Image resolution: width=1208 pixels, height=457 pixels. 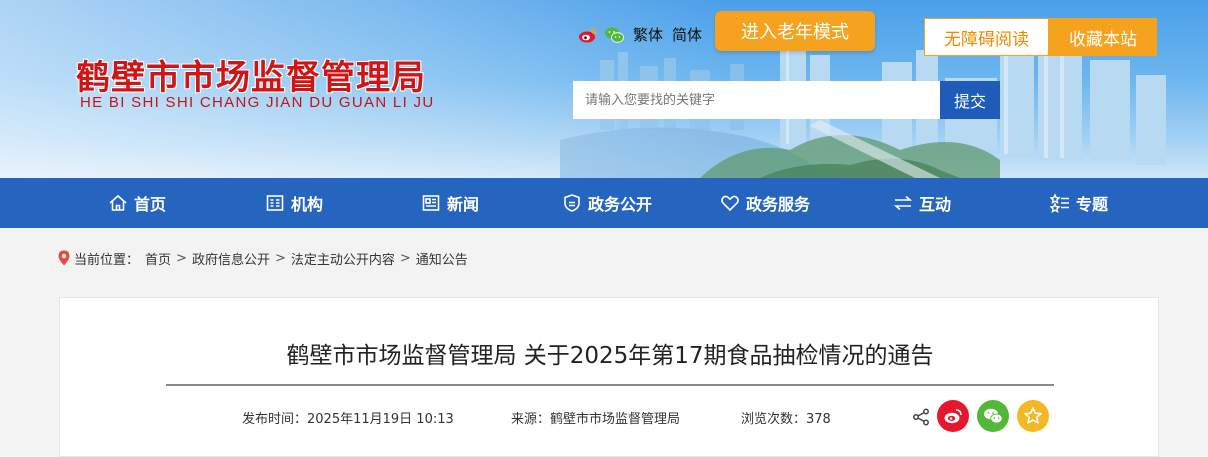 What do you see at coordinates (150, 204) in the screenshot?
I see `nav-label: 首页` at bounding box center [150, 204].